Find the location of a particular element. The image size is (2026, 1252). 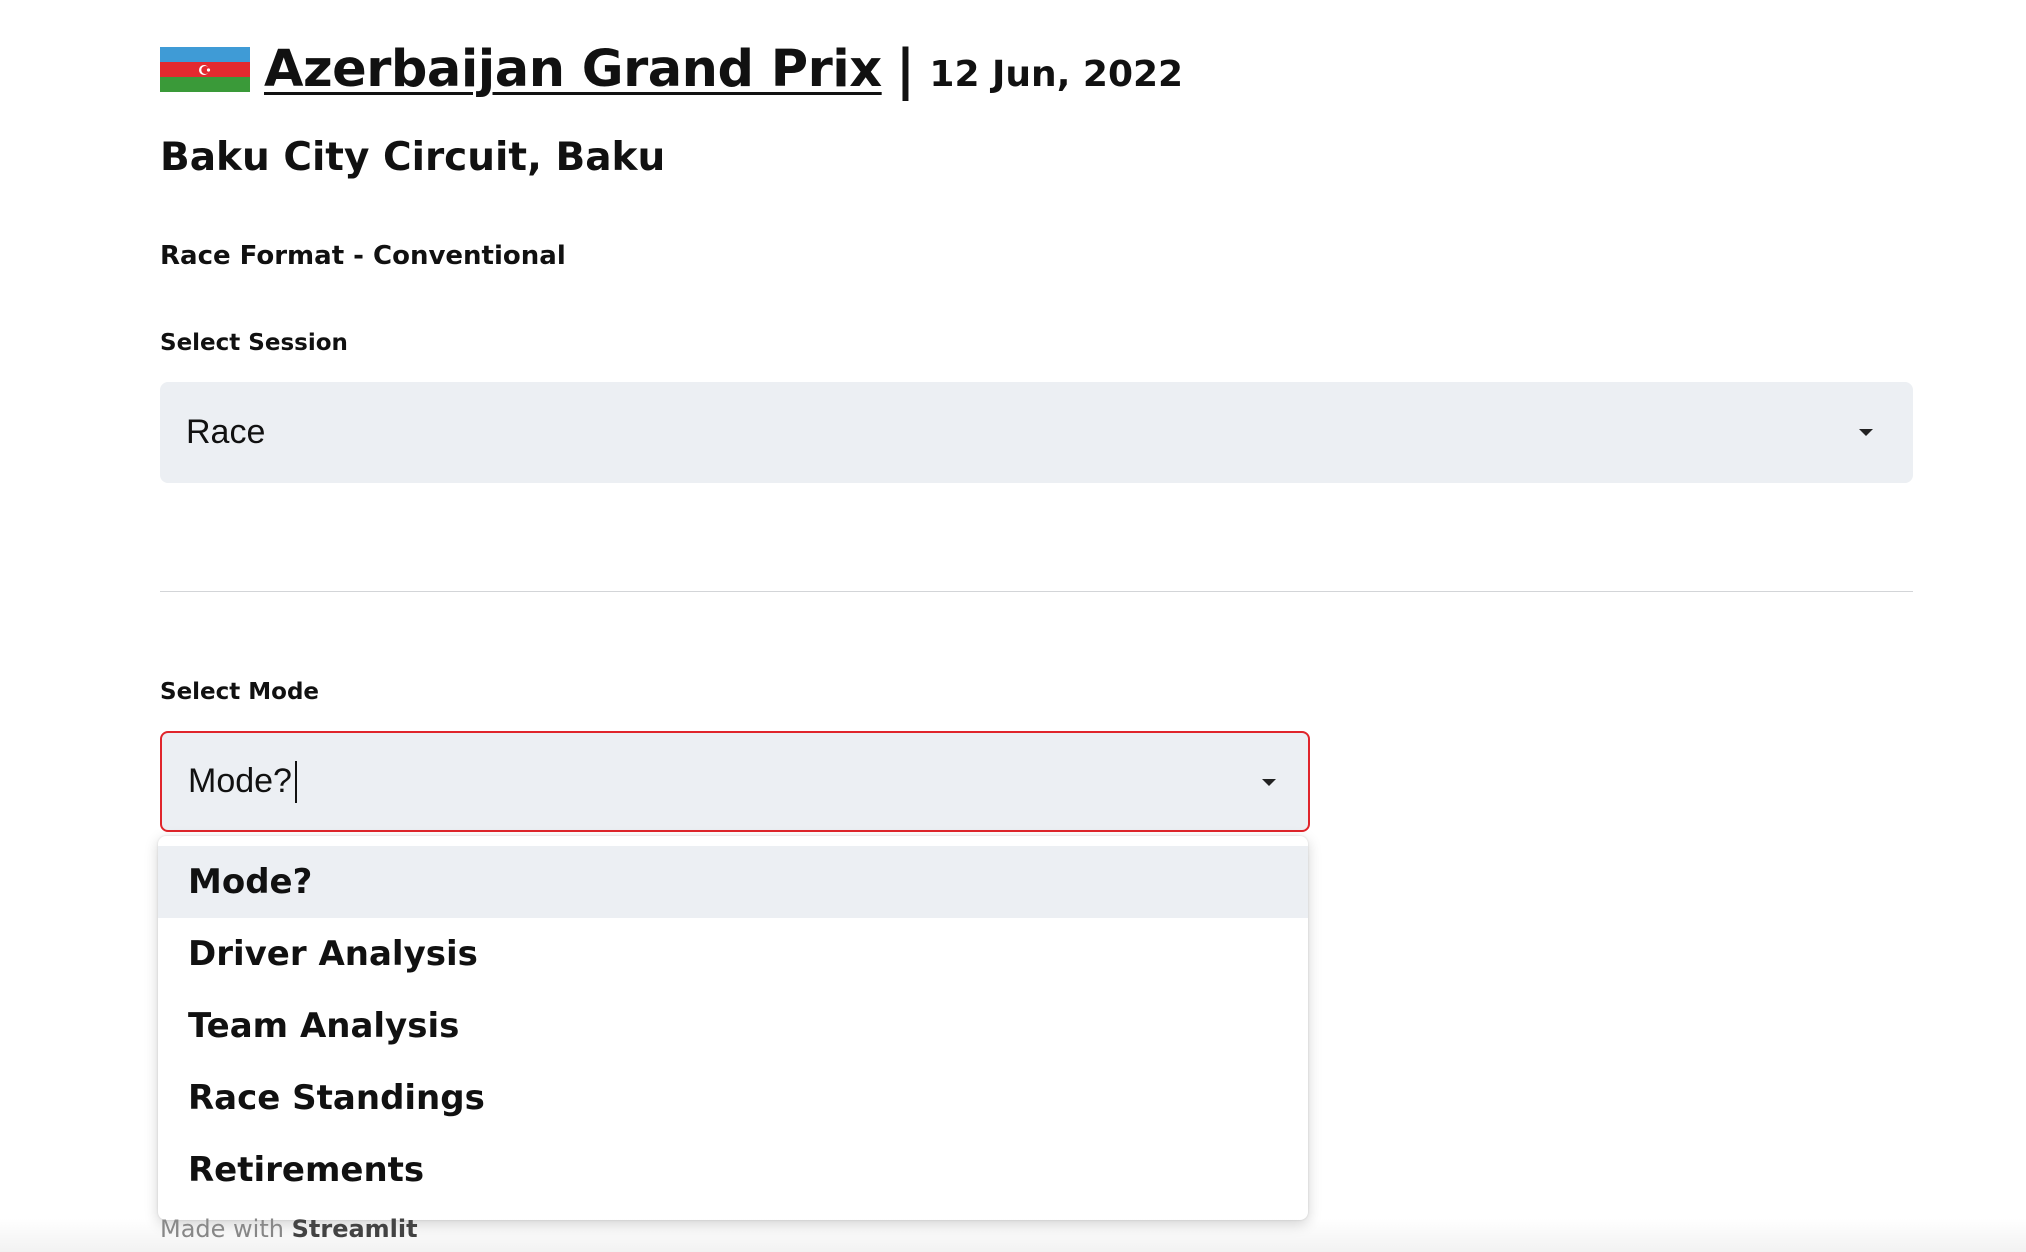

mode-option-race-standings: Race Standings is located at coordinates (733, 1098).